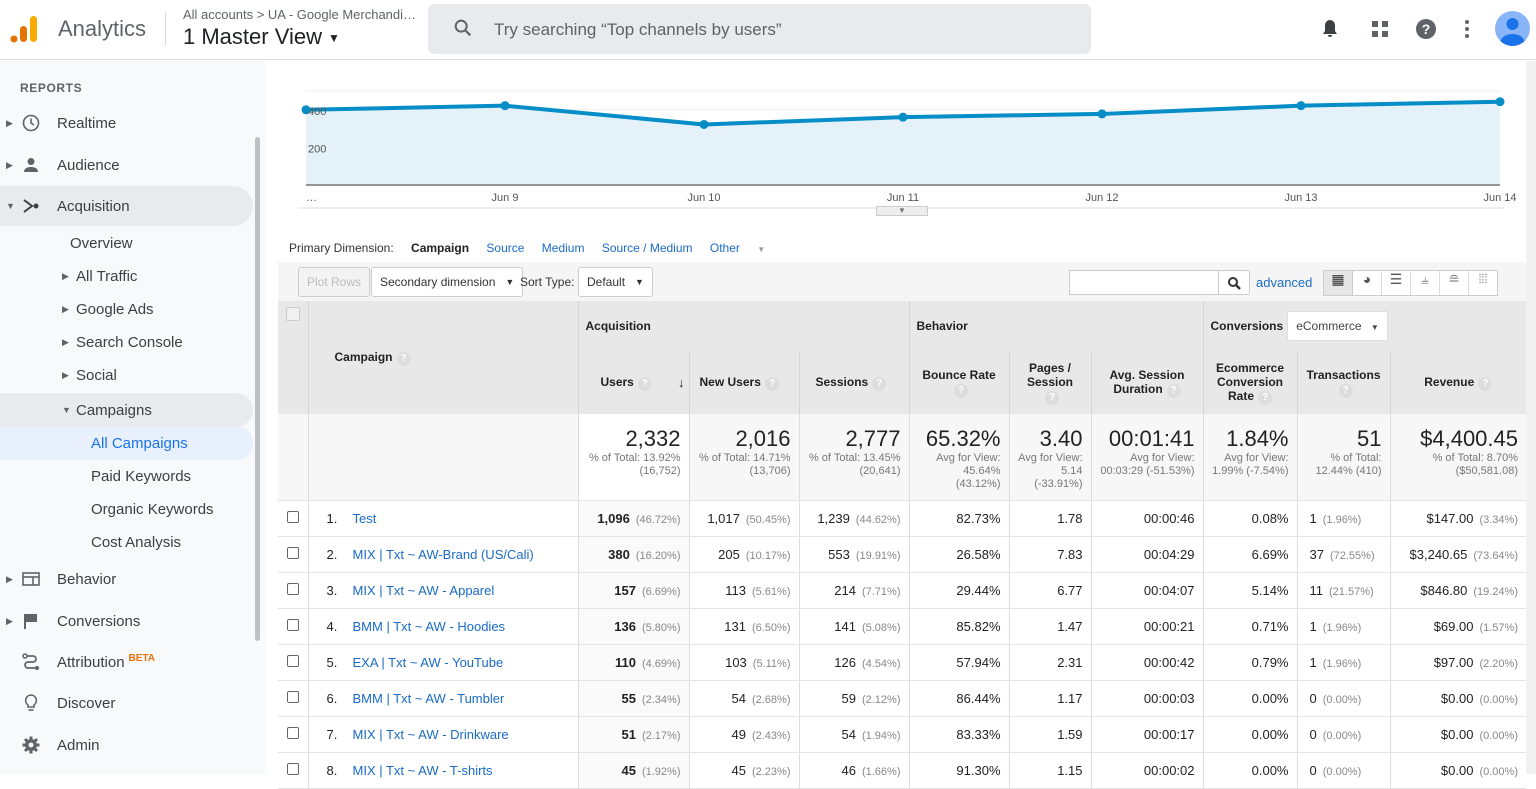 Image resolution: width=1536 pixels, height=789 pixels. I want to click on campaign-link: MIX | Txt ~ AW-Brand (US/Cali), so click(443, 554).